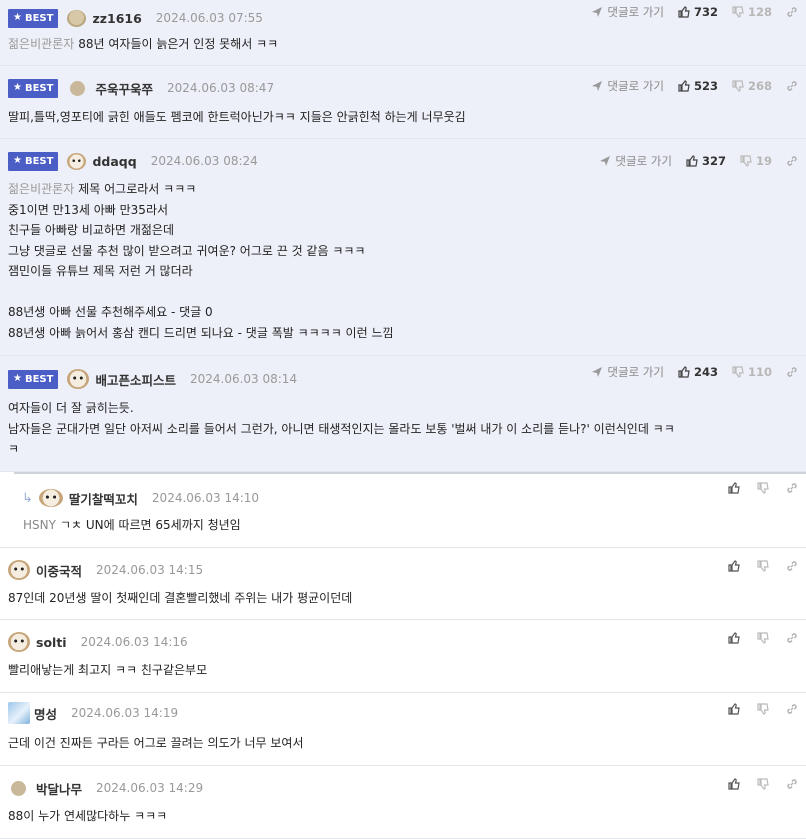 This screenshot has height=839, width=806. I want to click on nickname: 명성, so click(45, 713).